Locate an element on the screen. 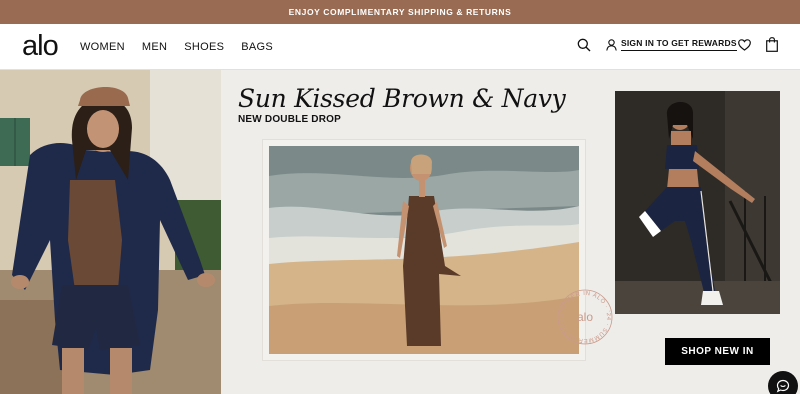  user-icon is located at coordinates (611, 44).